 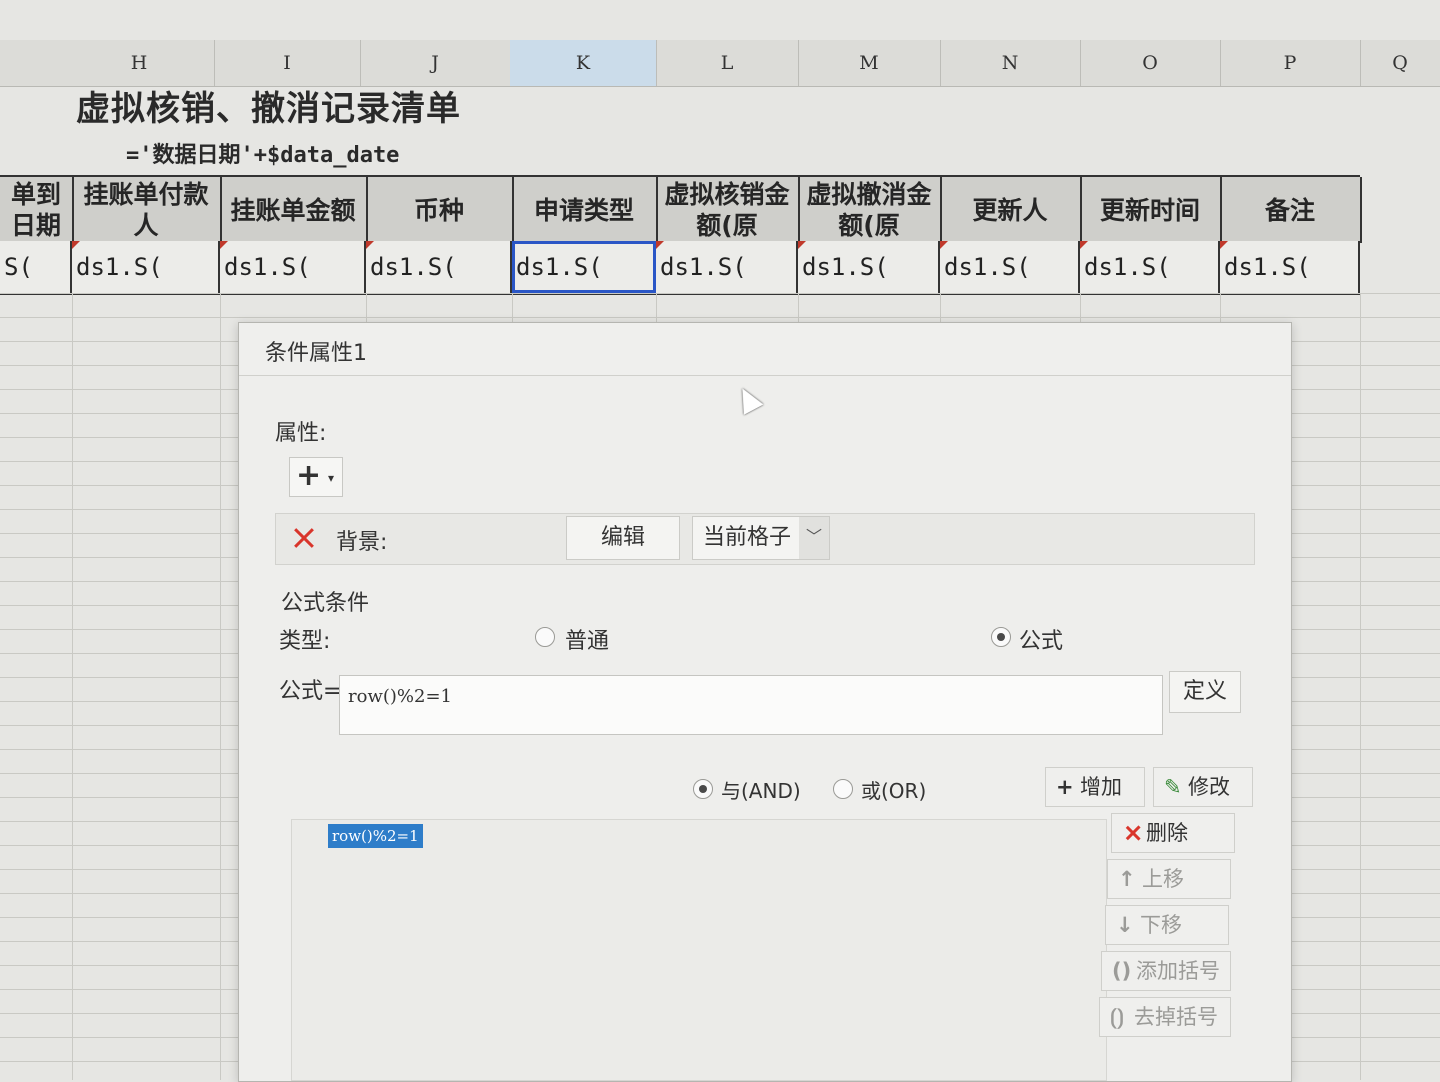 What do you see at coordinates (325, 603) in the screenshot?
I see `formula-condition-section-label: 公式条件` at bounding box center [325, 603].